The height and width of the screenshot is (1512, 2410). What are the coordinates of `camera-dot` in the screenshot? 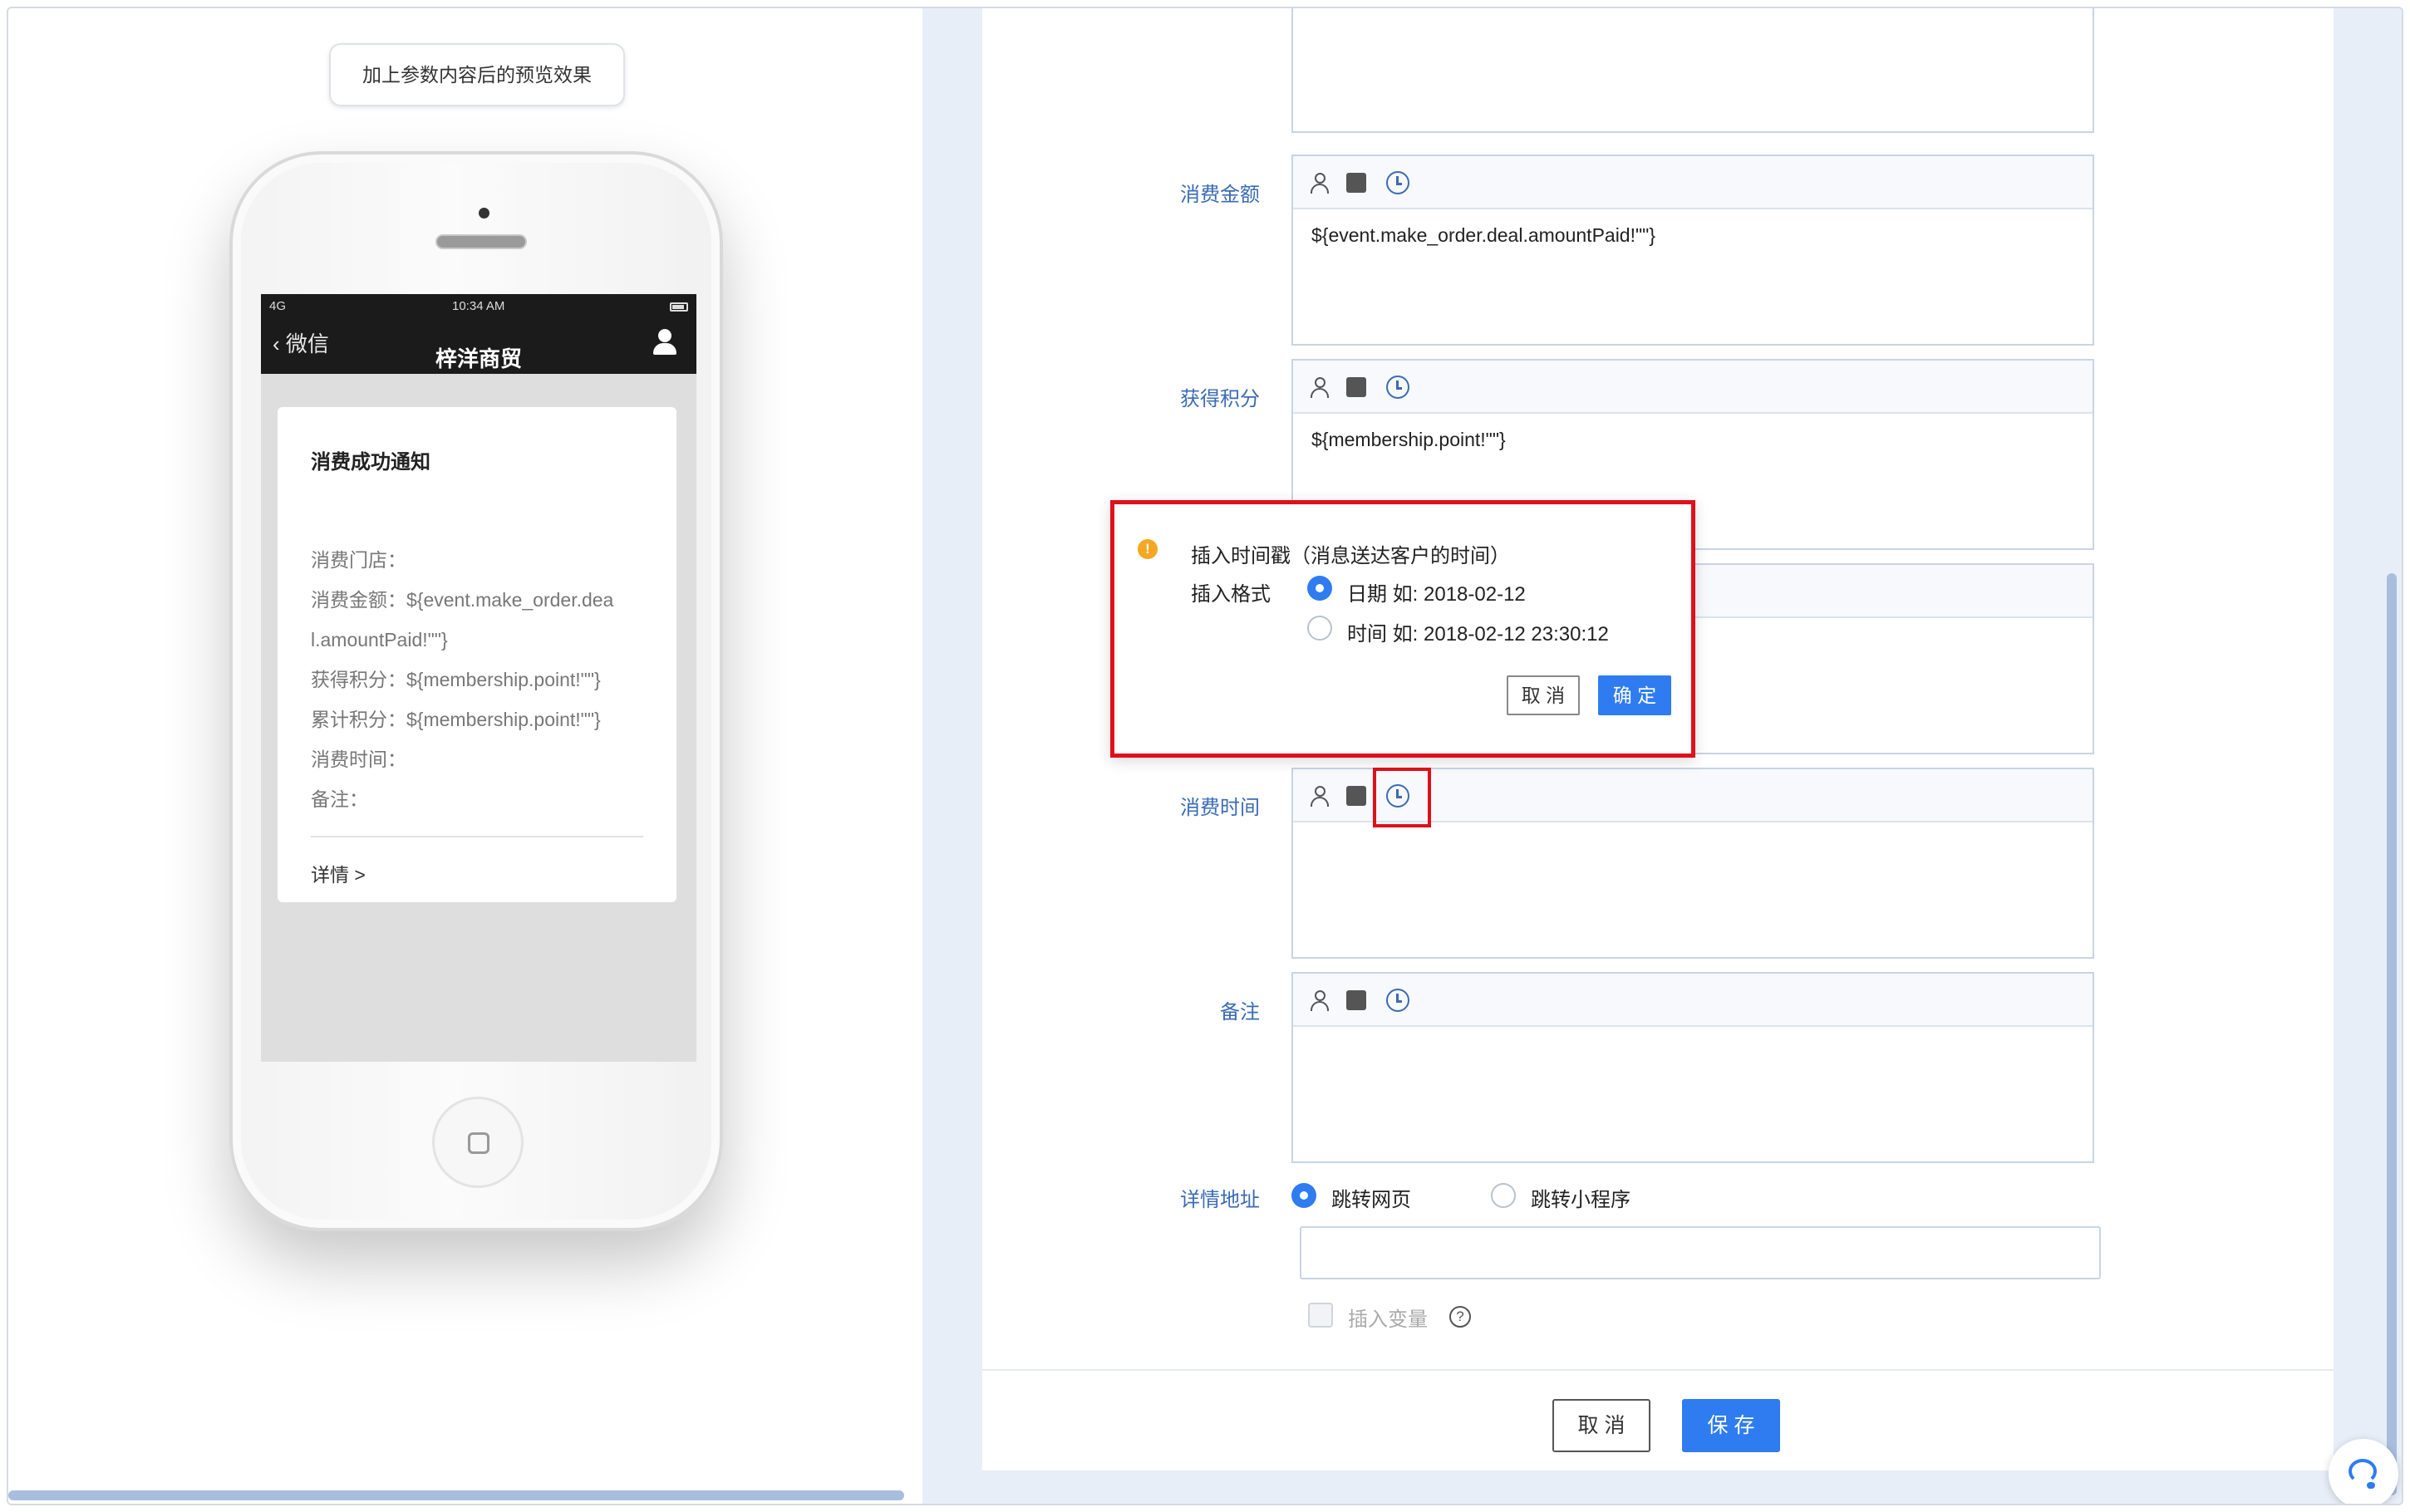 It's located at (484, 213).